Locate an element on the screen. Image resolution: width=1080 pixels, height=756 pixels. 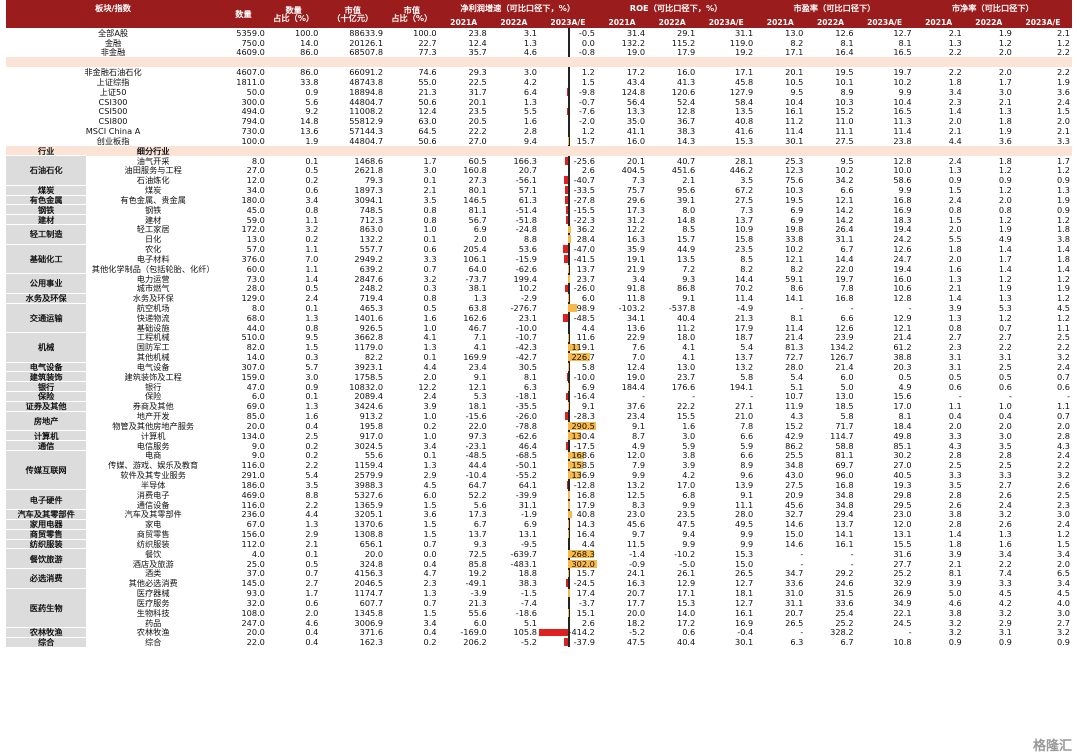
count-pct-cell: 100.0 is located at coordinates (306, 33).